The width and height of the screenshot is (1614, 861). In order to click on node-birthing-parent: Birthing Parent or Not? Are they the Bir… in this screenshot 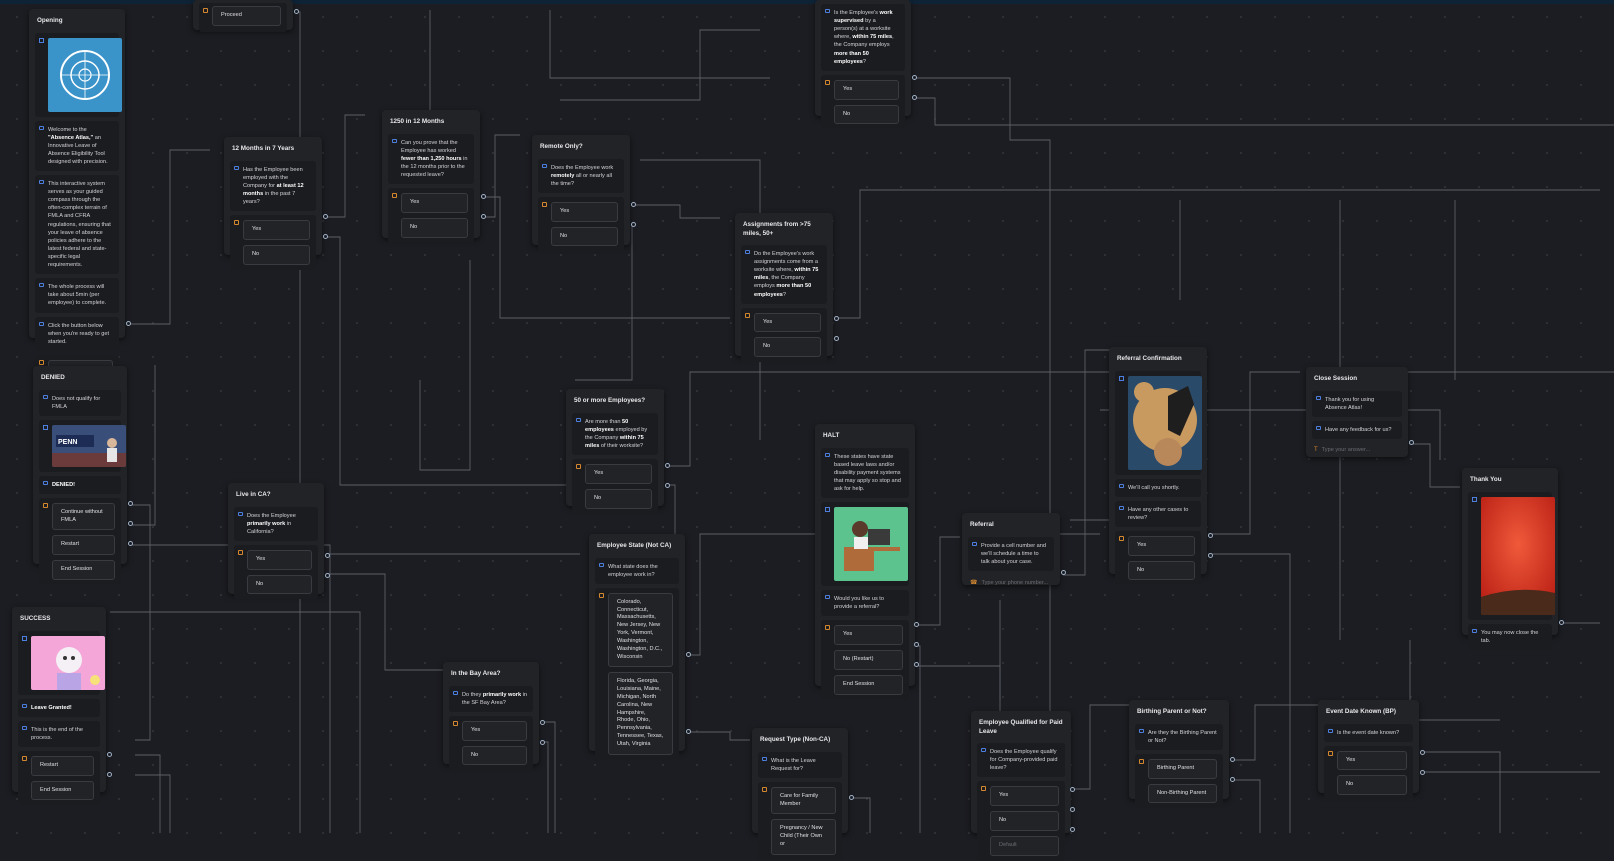, I will do `click(1182, 754)`.